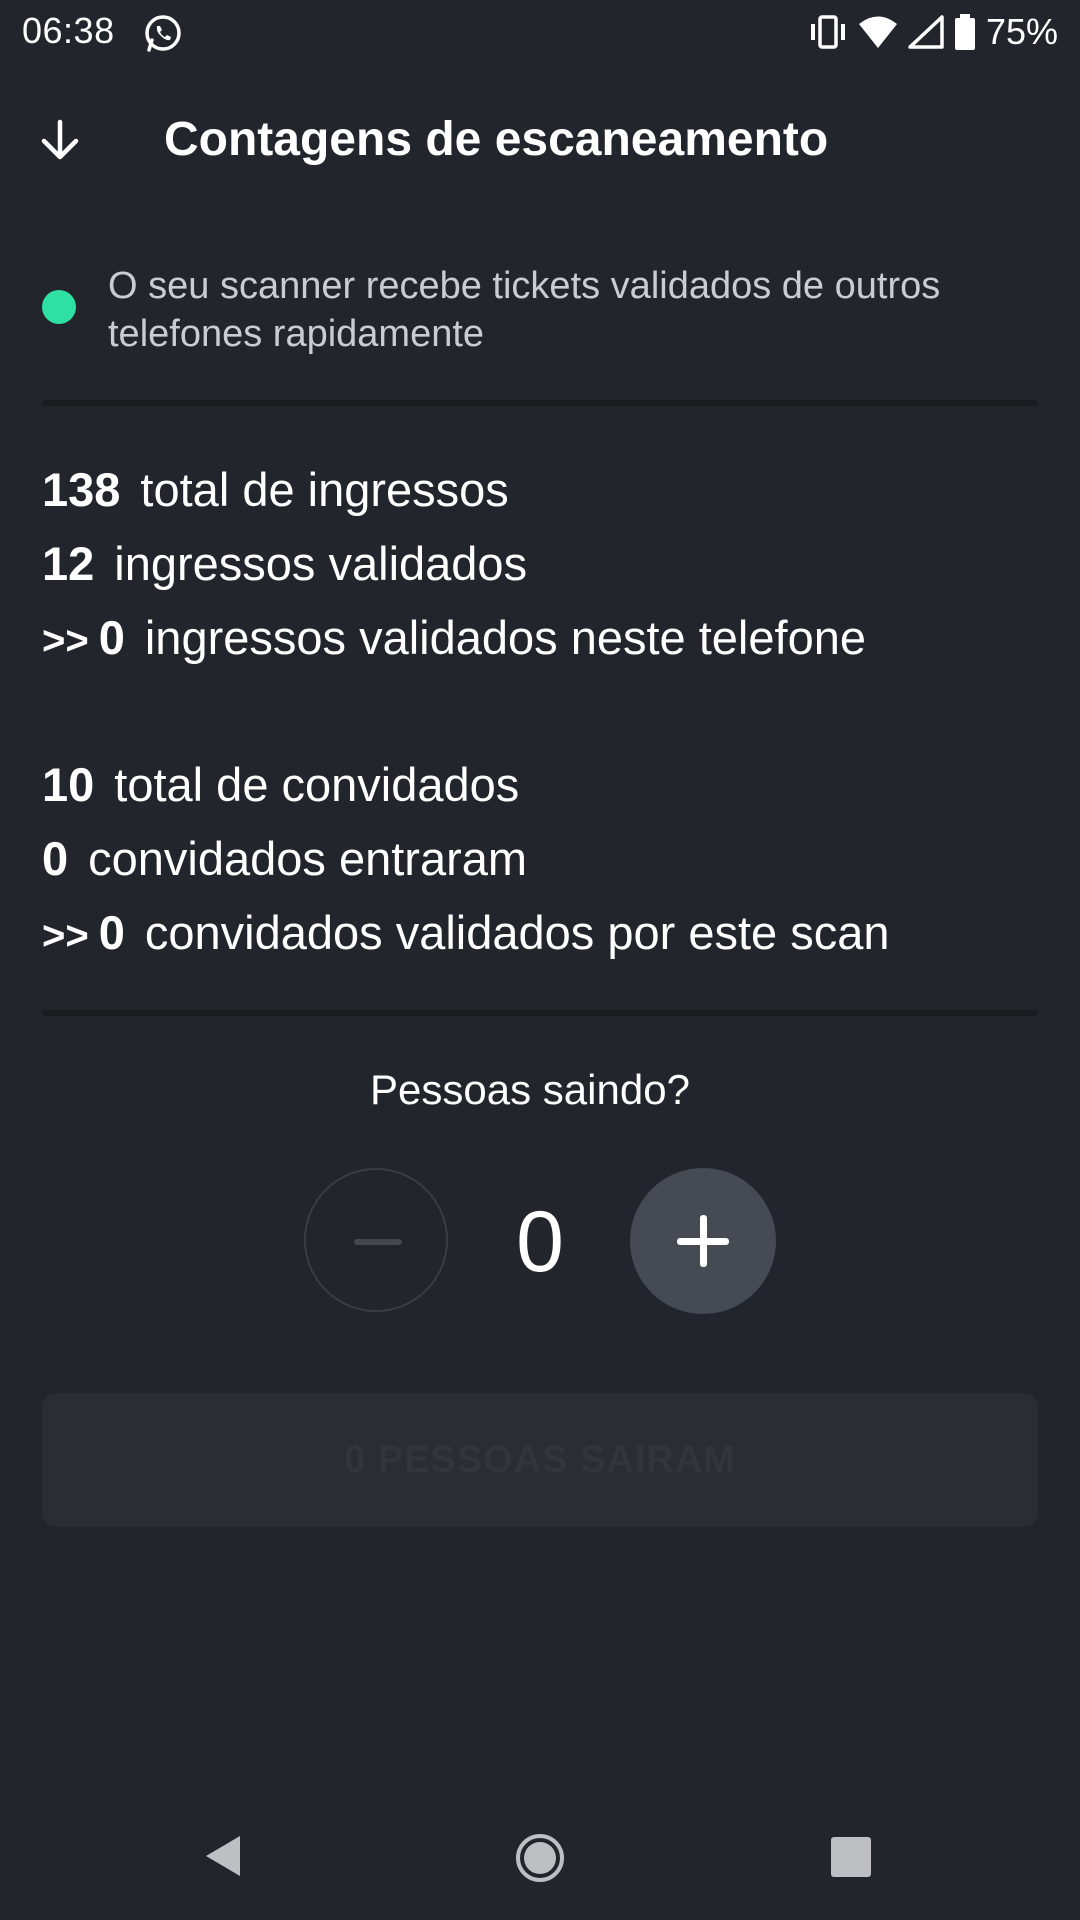 This screenshot has width=1080, height=1920. What do you see at coordinates (81, 489) in the screenshot?
I see `stat-value: 138` at bounding box center [81, 489].